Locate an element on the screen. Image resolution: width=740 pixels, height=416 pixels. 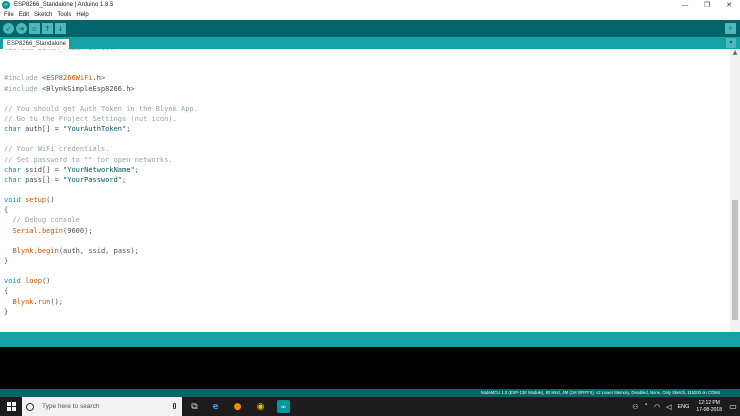
notification-icon: ▭ is located at coordinates (733, 406).